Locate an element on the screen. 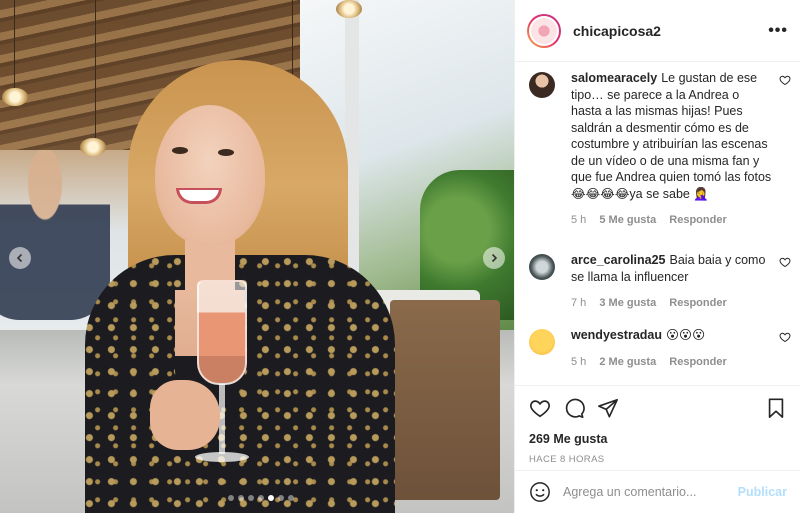 This screenshot has height=513, width=800. post-actions: 269 Me gusta HACE 8 HORAS is located at coordinates (657, 425).